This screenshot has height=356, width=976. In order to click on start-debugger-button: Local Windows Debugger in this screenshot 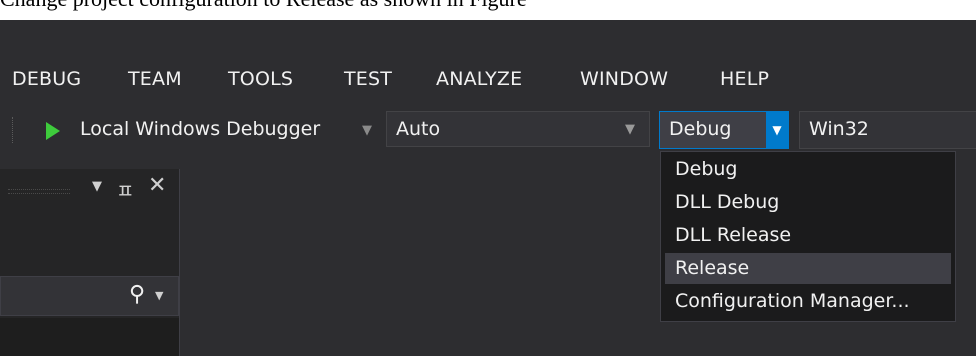, I will do `click(200, 129)`.